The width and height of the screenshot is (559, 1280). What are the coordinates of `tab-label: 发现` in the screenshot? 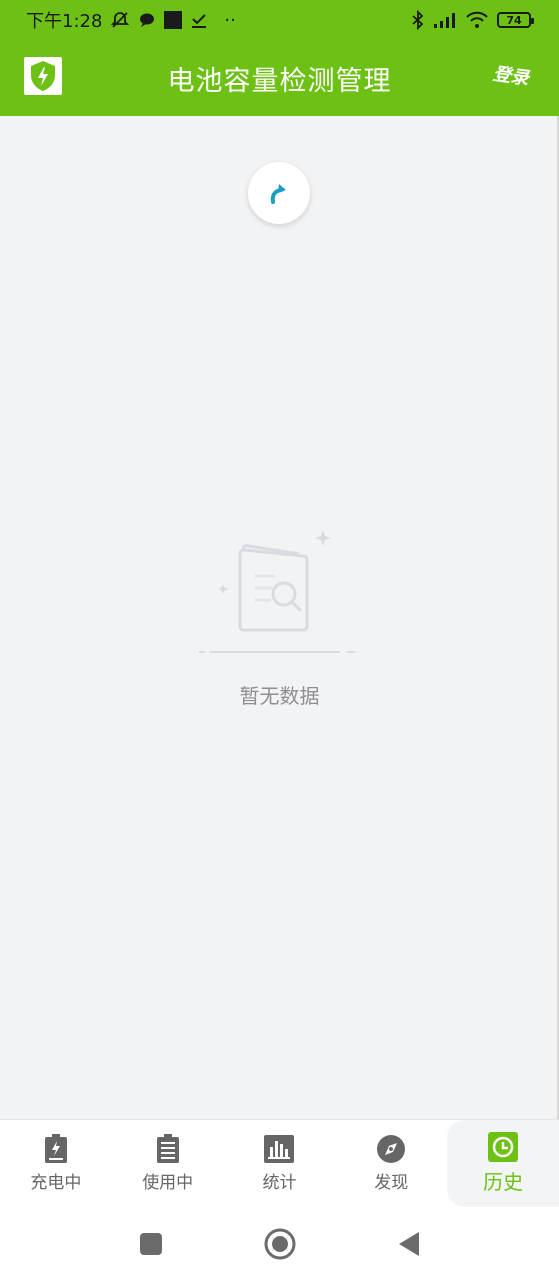 It's located at (391, 1183).